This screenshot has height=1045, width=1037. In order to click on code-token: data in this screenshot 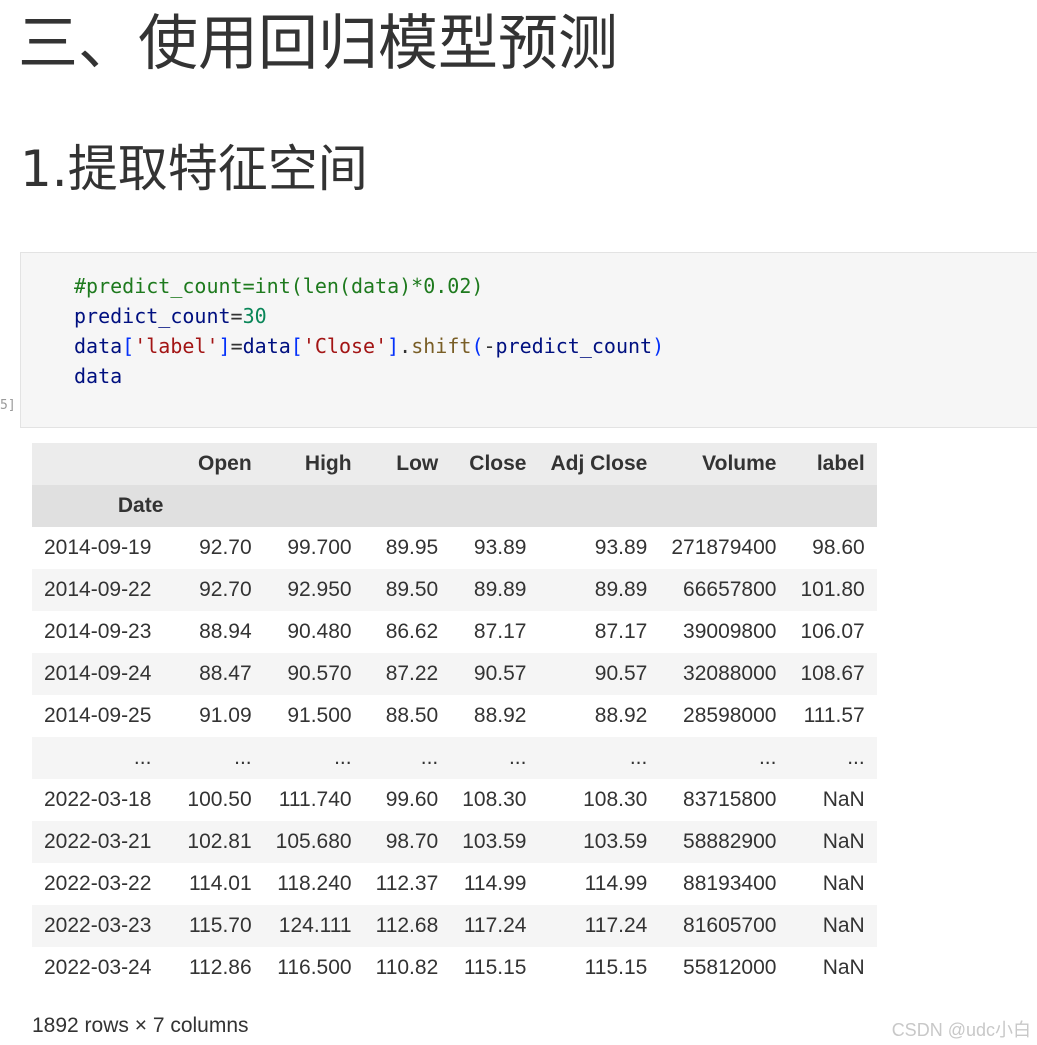, I will do `click(266, 346)`.